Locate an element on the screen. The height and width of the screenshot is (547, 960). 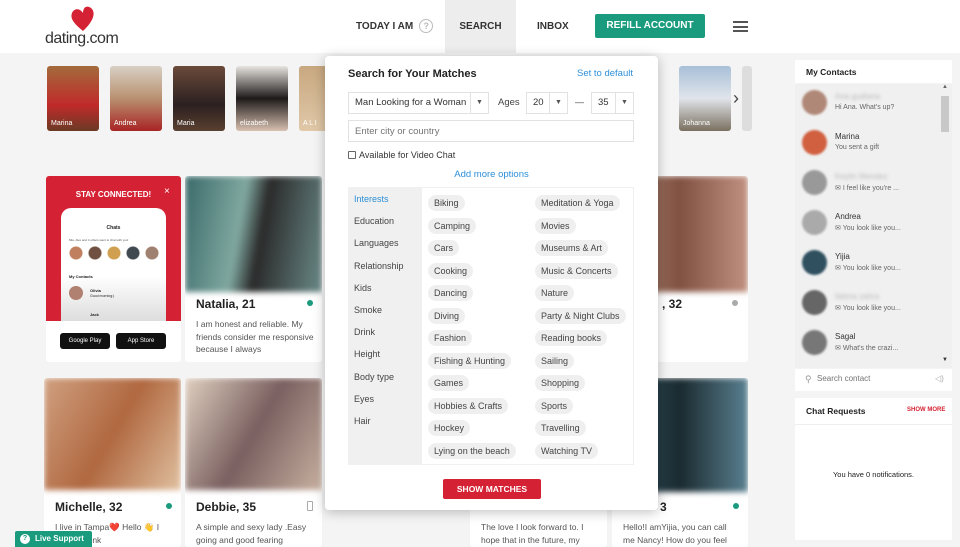
category-eyes: Eyes is located at coordinates (364, 399).